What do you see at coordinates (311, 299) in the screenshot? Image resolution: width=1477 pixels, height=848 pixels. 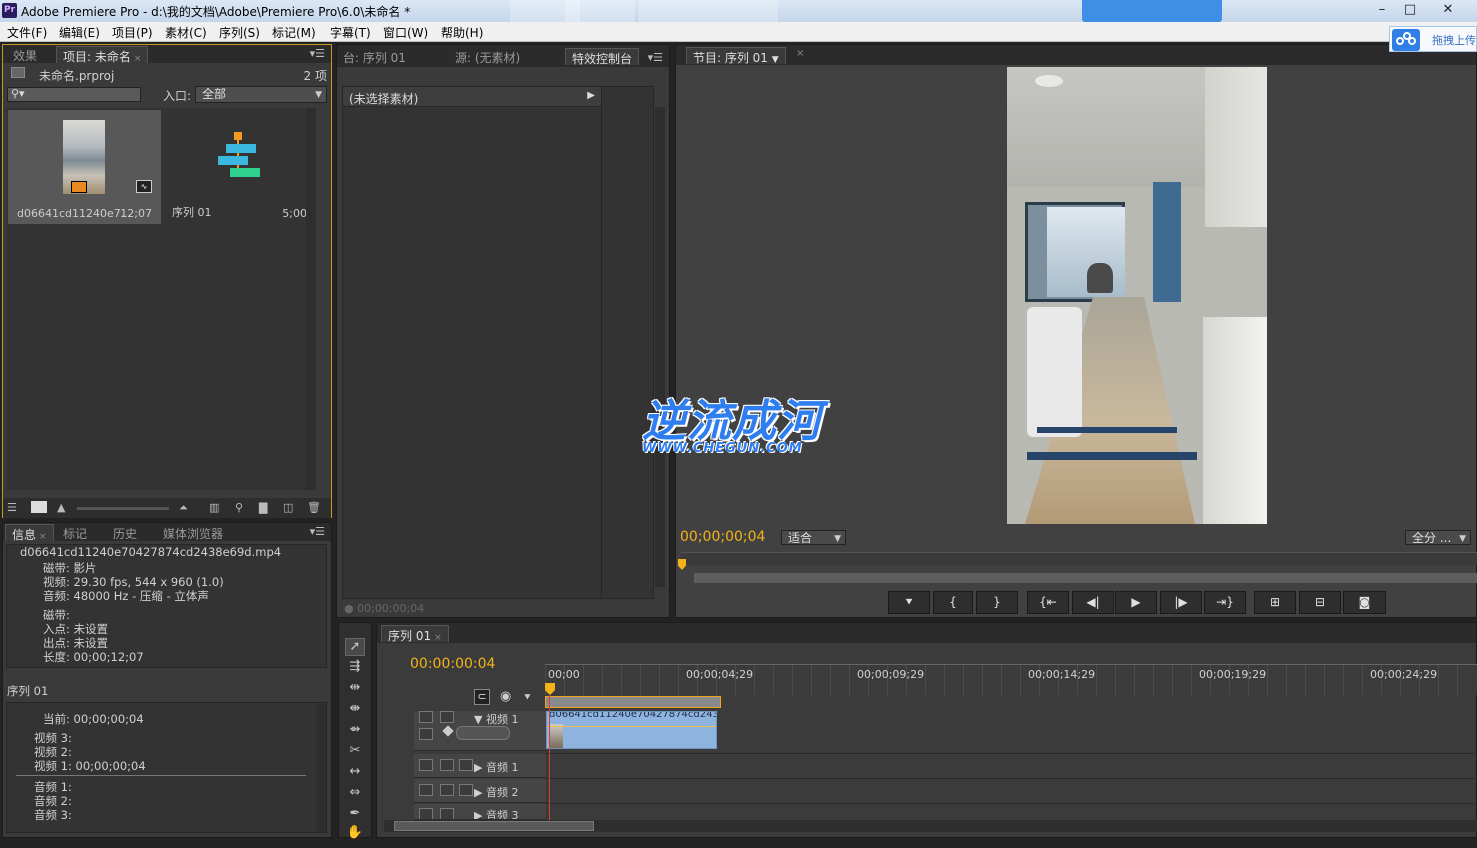 I see `bin-scrollbar` at bounding box center [311, 299].